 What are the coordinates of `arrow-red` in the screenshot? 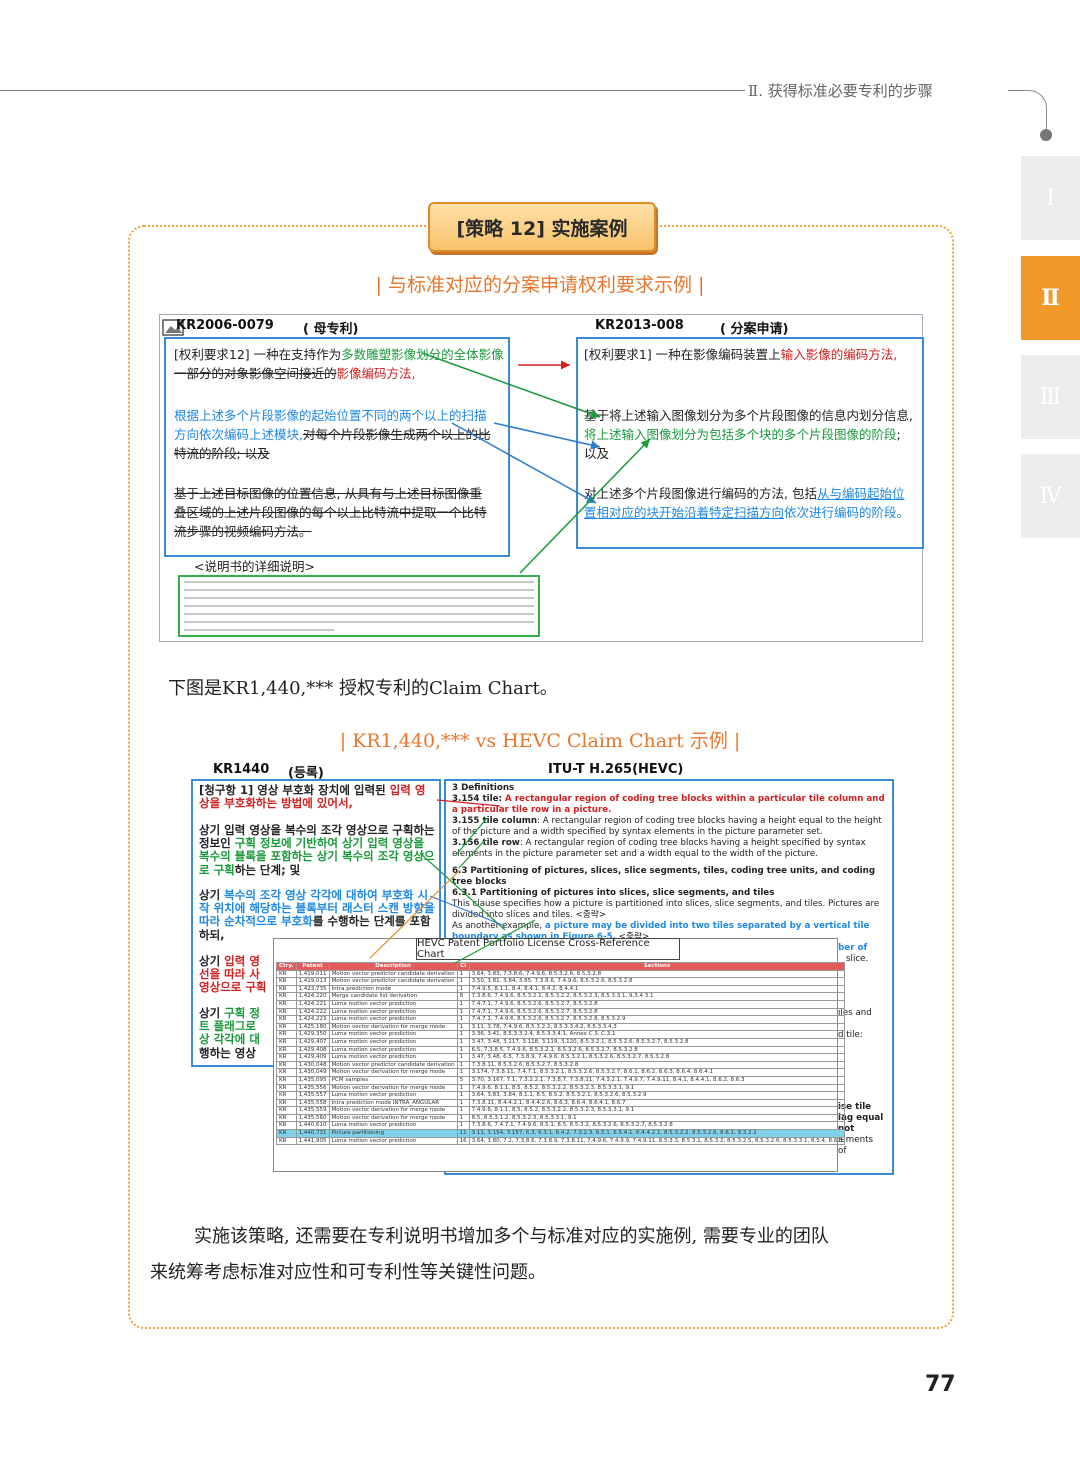 It's located at (468, 803).